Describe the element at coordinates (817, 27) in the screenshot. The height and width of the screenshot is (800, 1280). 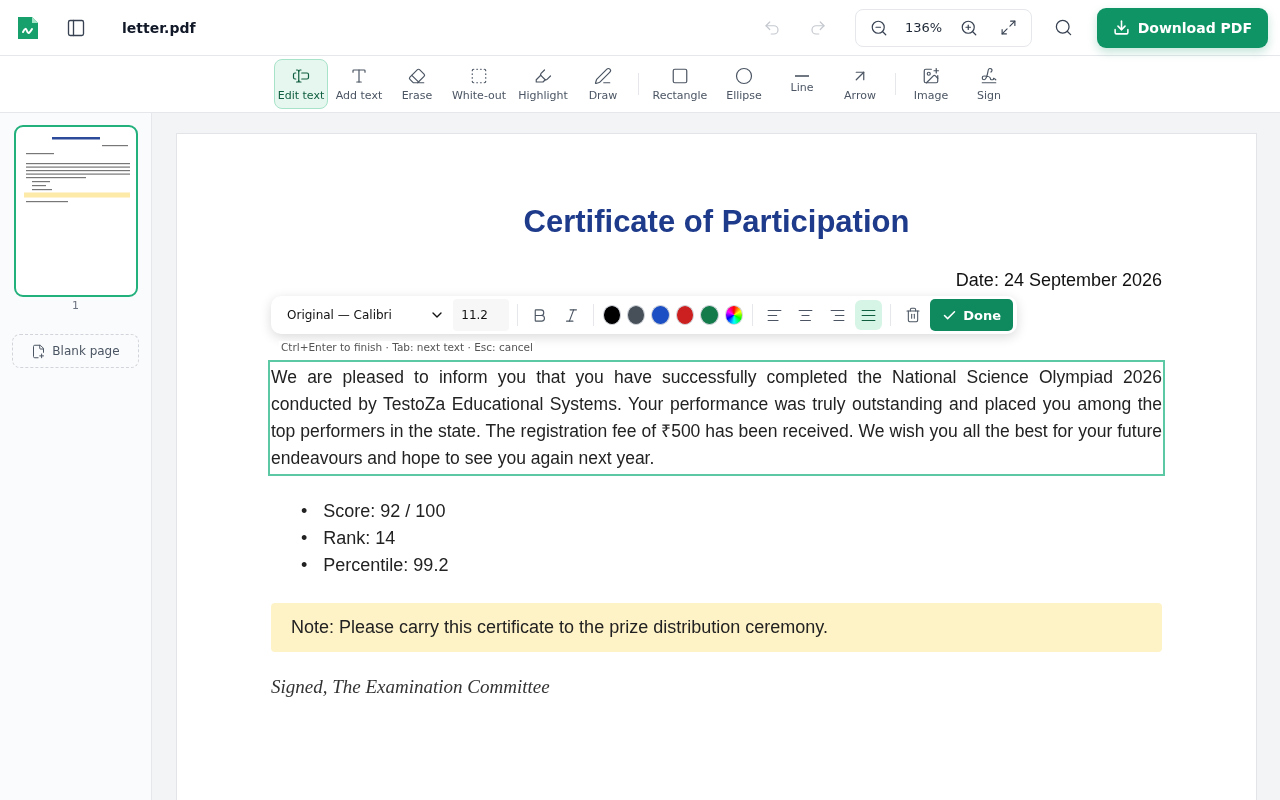
I see `redo-icon` at that location.